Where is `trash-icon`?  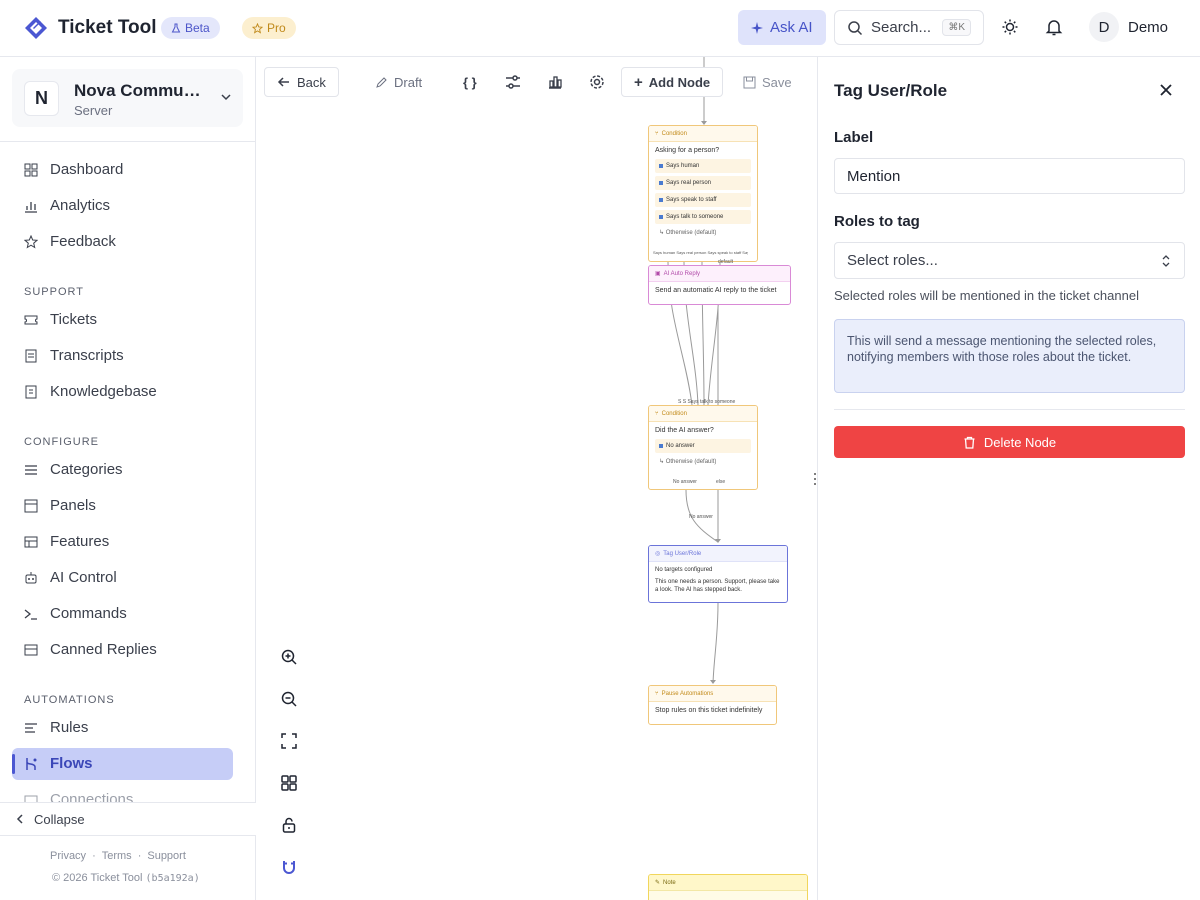 trash-icon is located at coordinates (969, 442).